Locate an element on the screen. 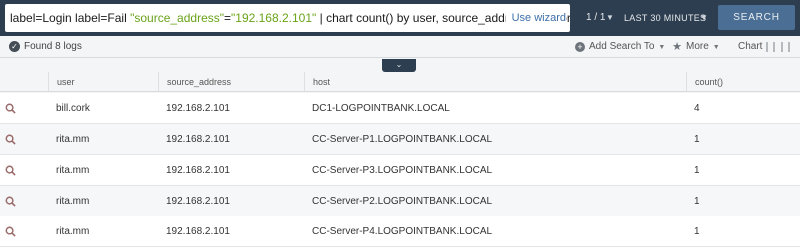  cell-user: bill.cork is located at coordinates (73, 108).